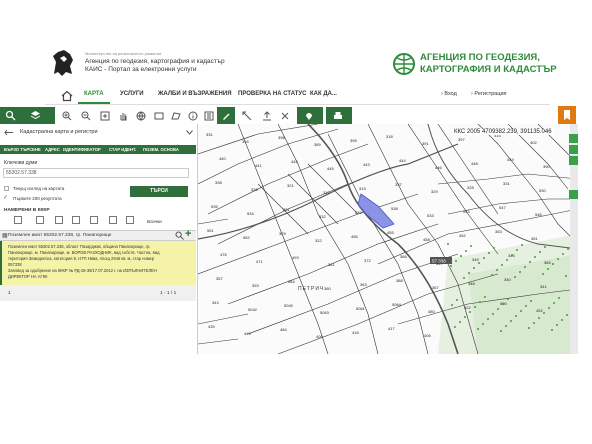 The width and height of the screenshot is (592, 444). What do you see at coordinates (354, 236) in the screenshot?
I see `parcel-number-label: 456` at bounding box center [354, 236].